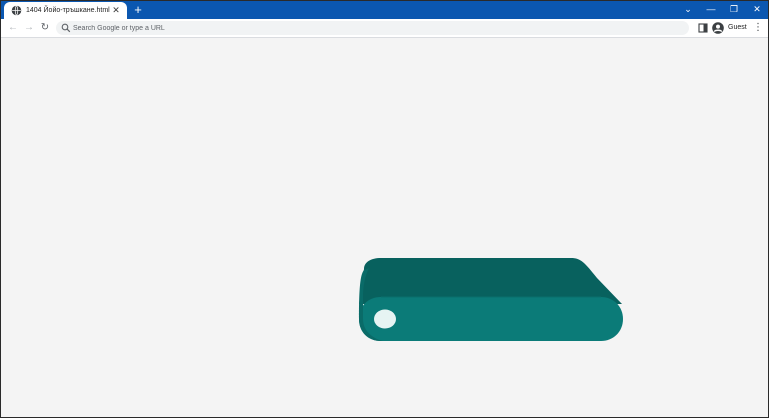  Describe the element at coordinates (45, 28) in the screenshot. I see `reload-button: ↻` at that location.